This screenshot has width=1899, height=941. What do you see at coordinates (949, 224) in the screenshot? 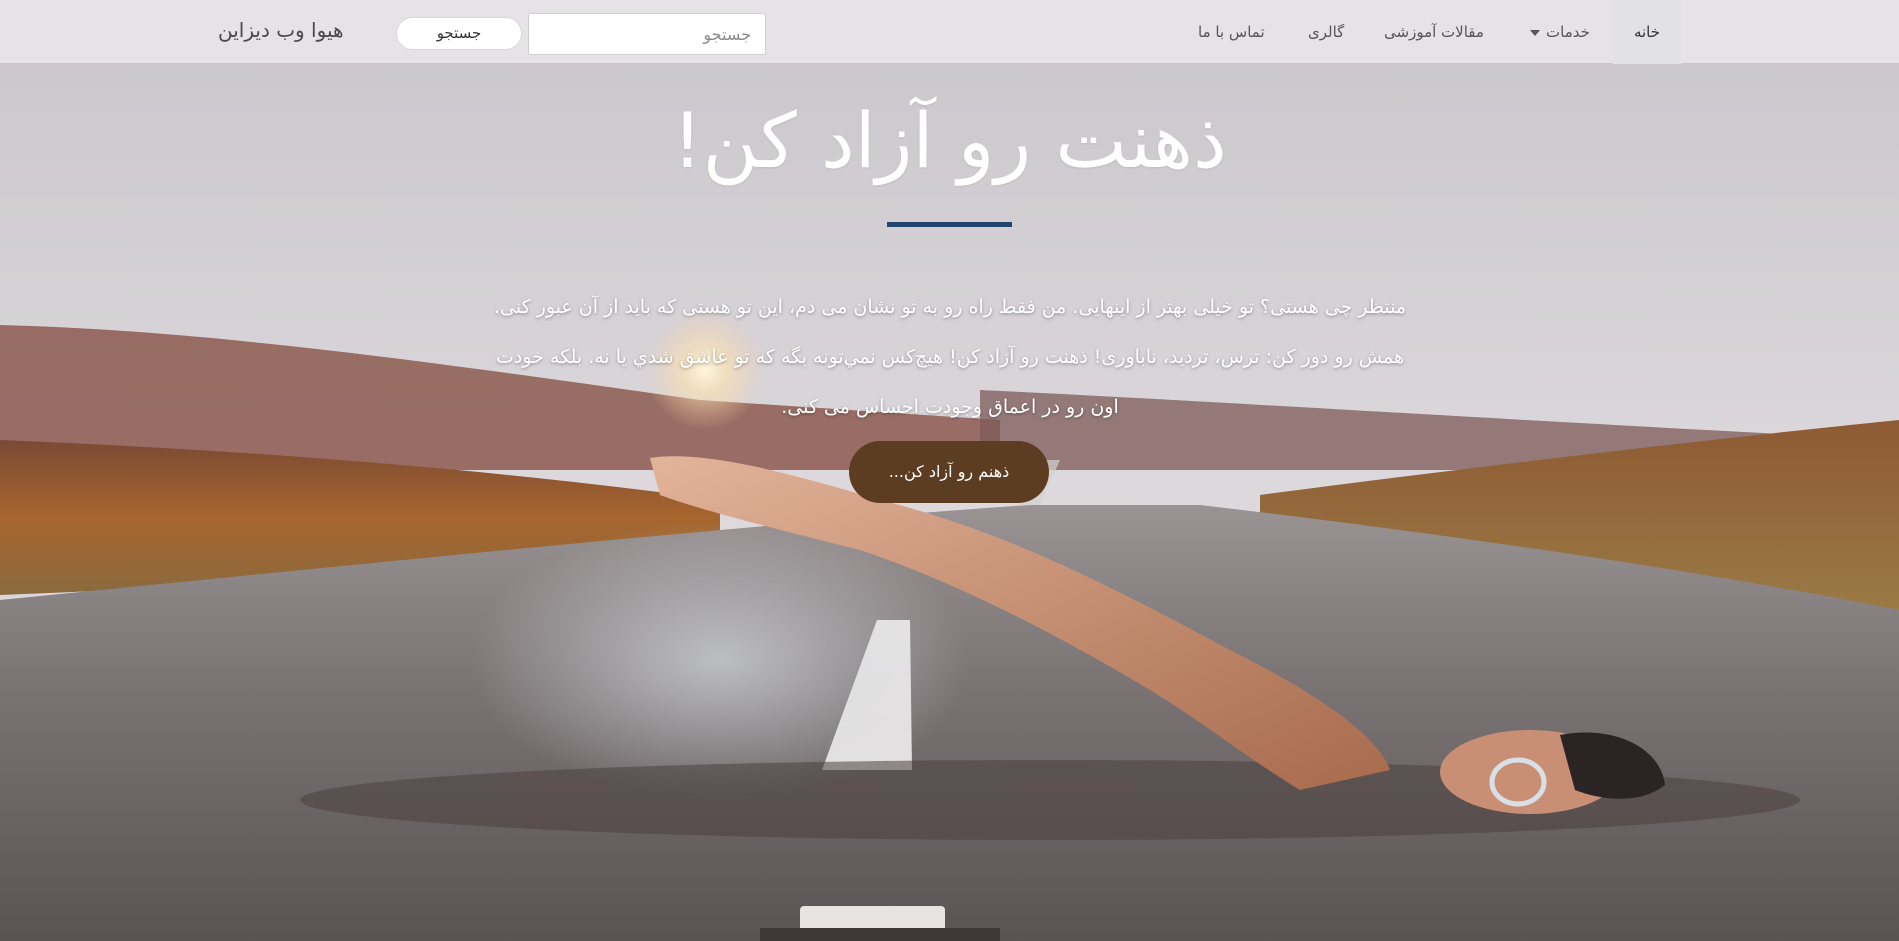
I see `hero-divider` at bounding box center [949, 224].